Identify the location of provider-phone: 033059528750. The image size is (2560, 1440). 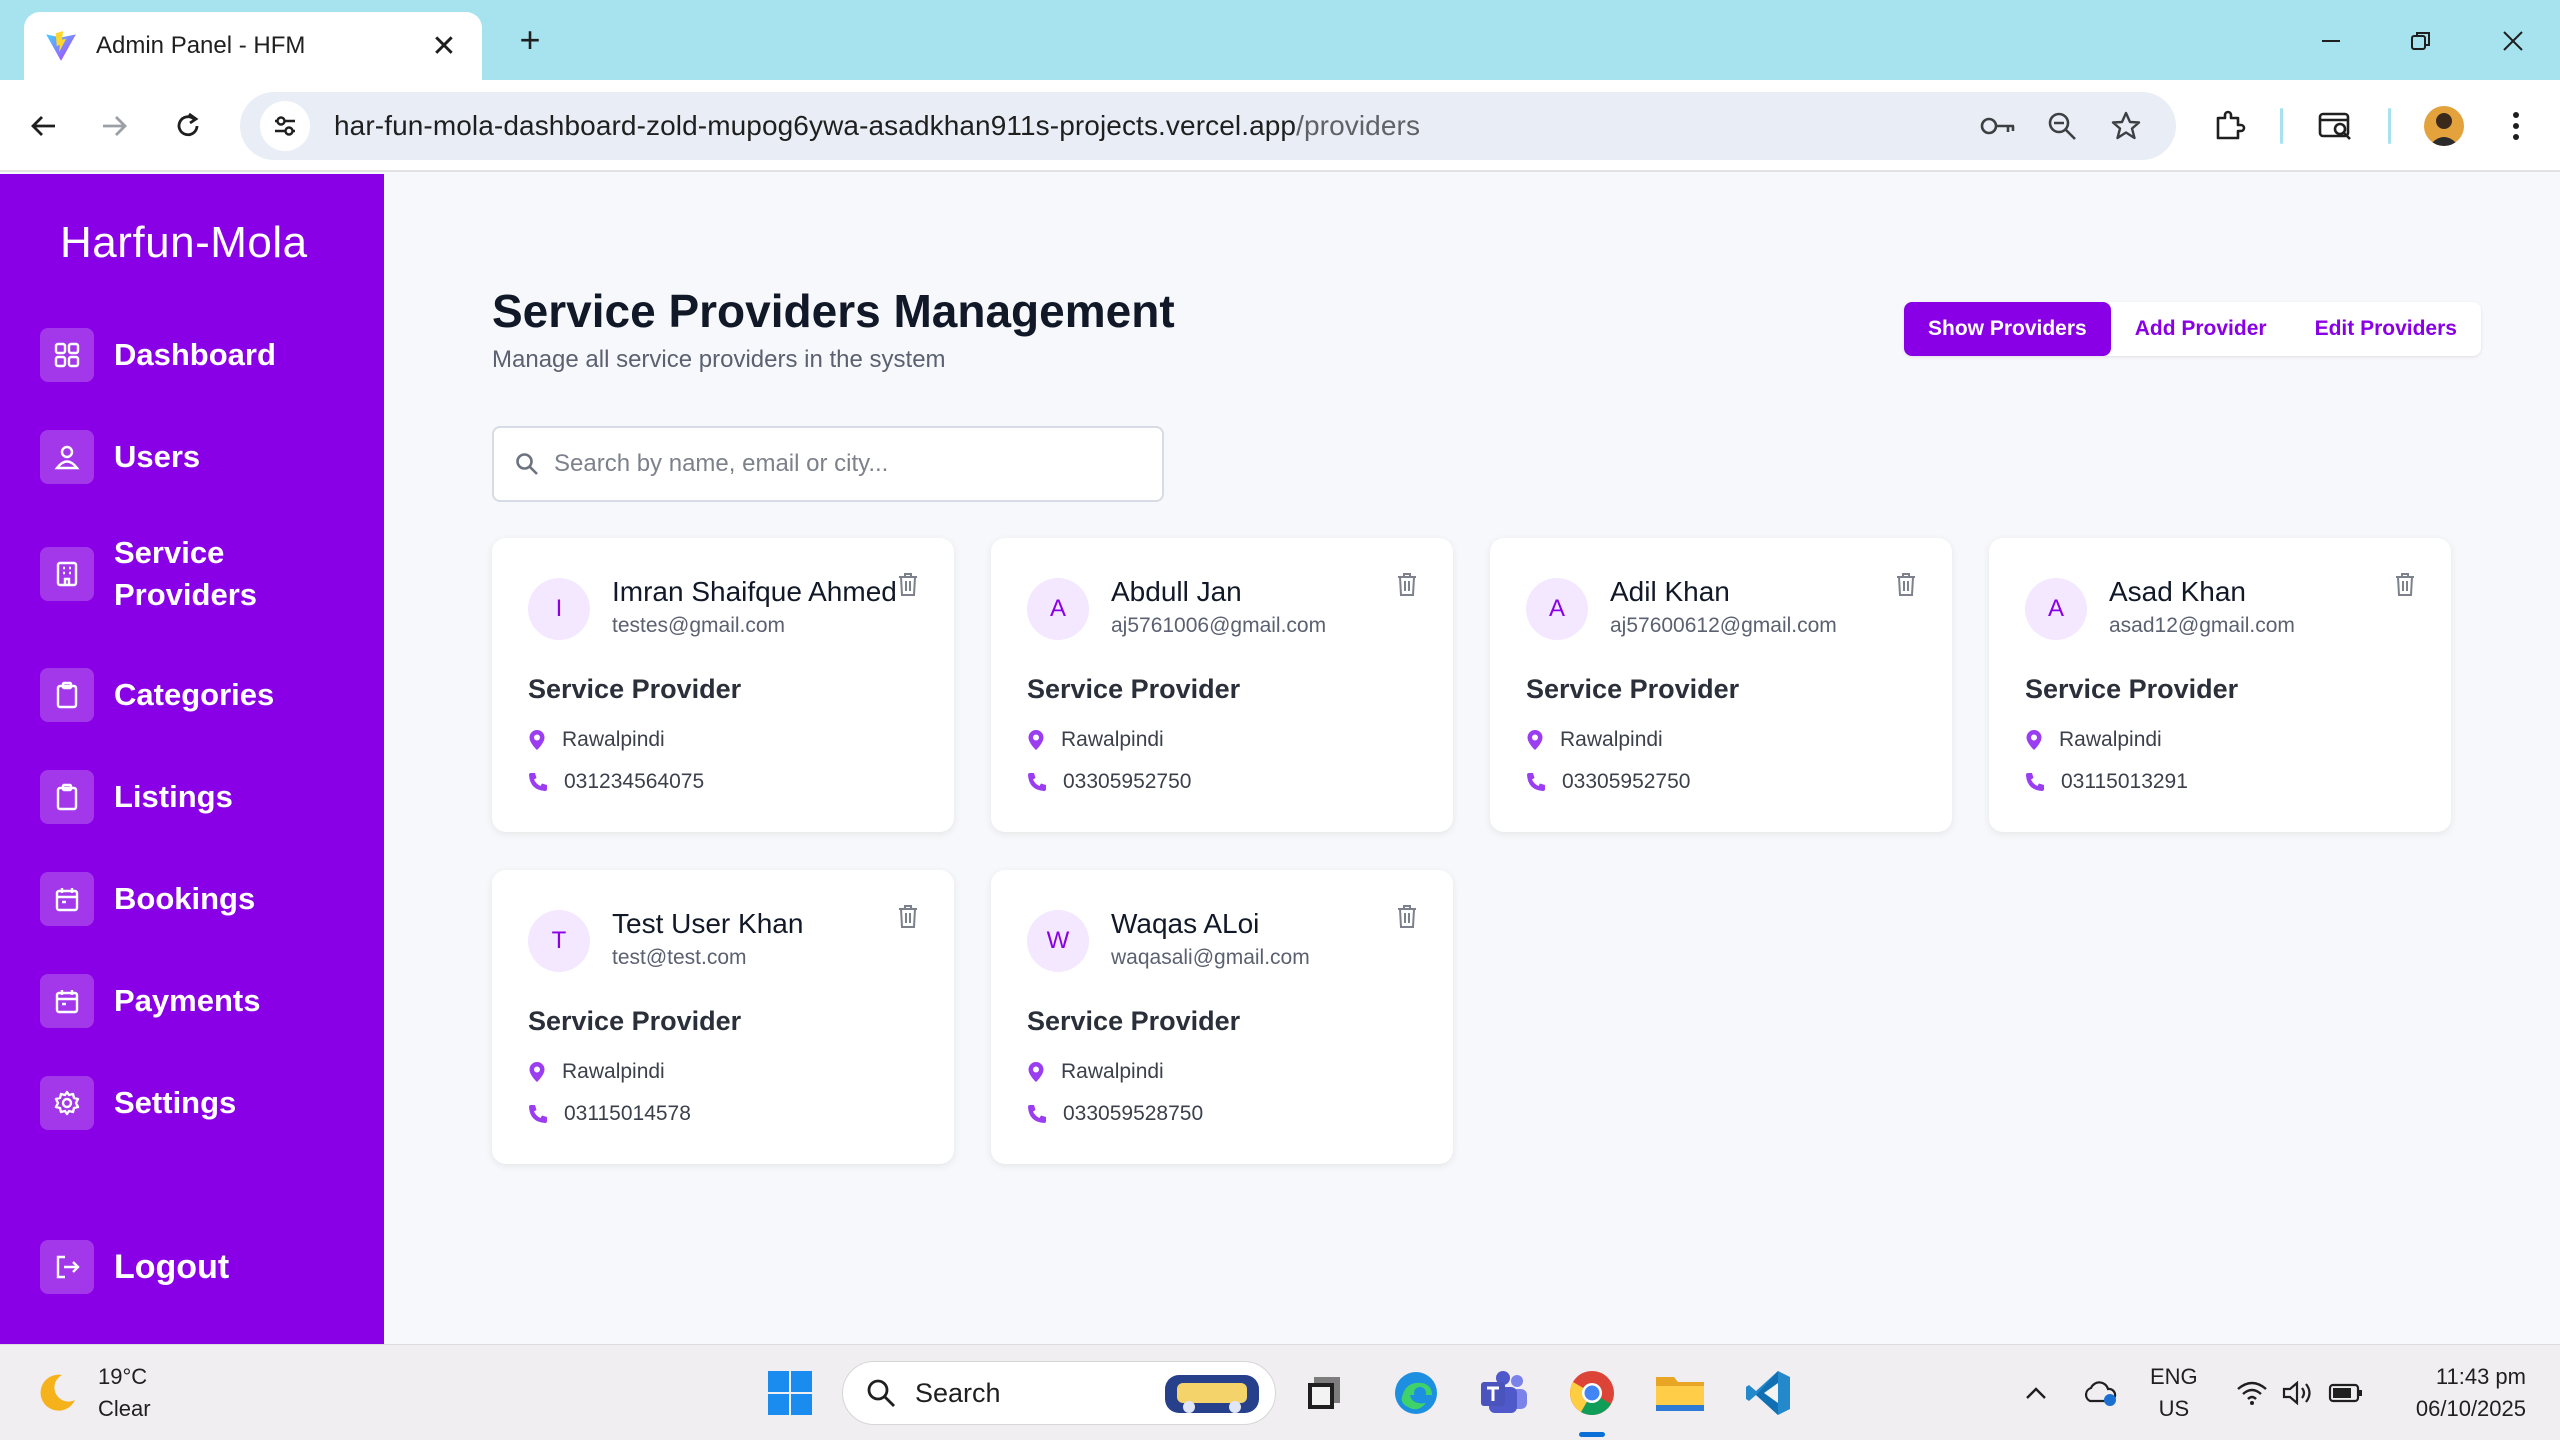
(1133, 1113).